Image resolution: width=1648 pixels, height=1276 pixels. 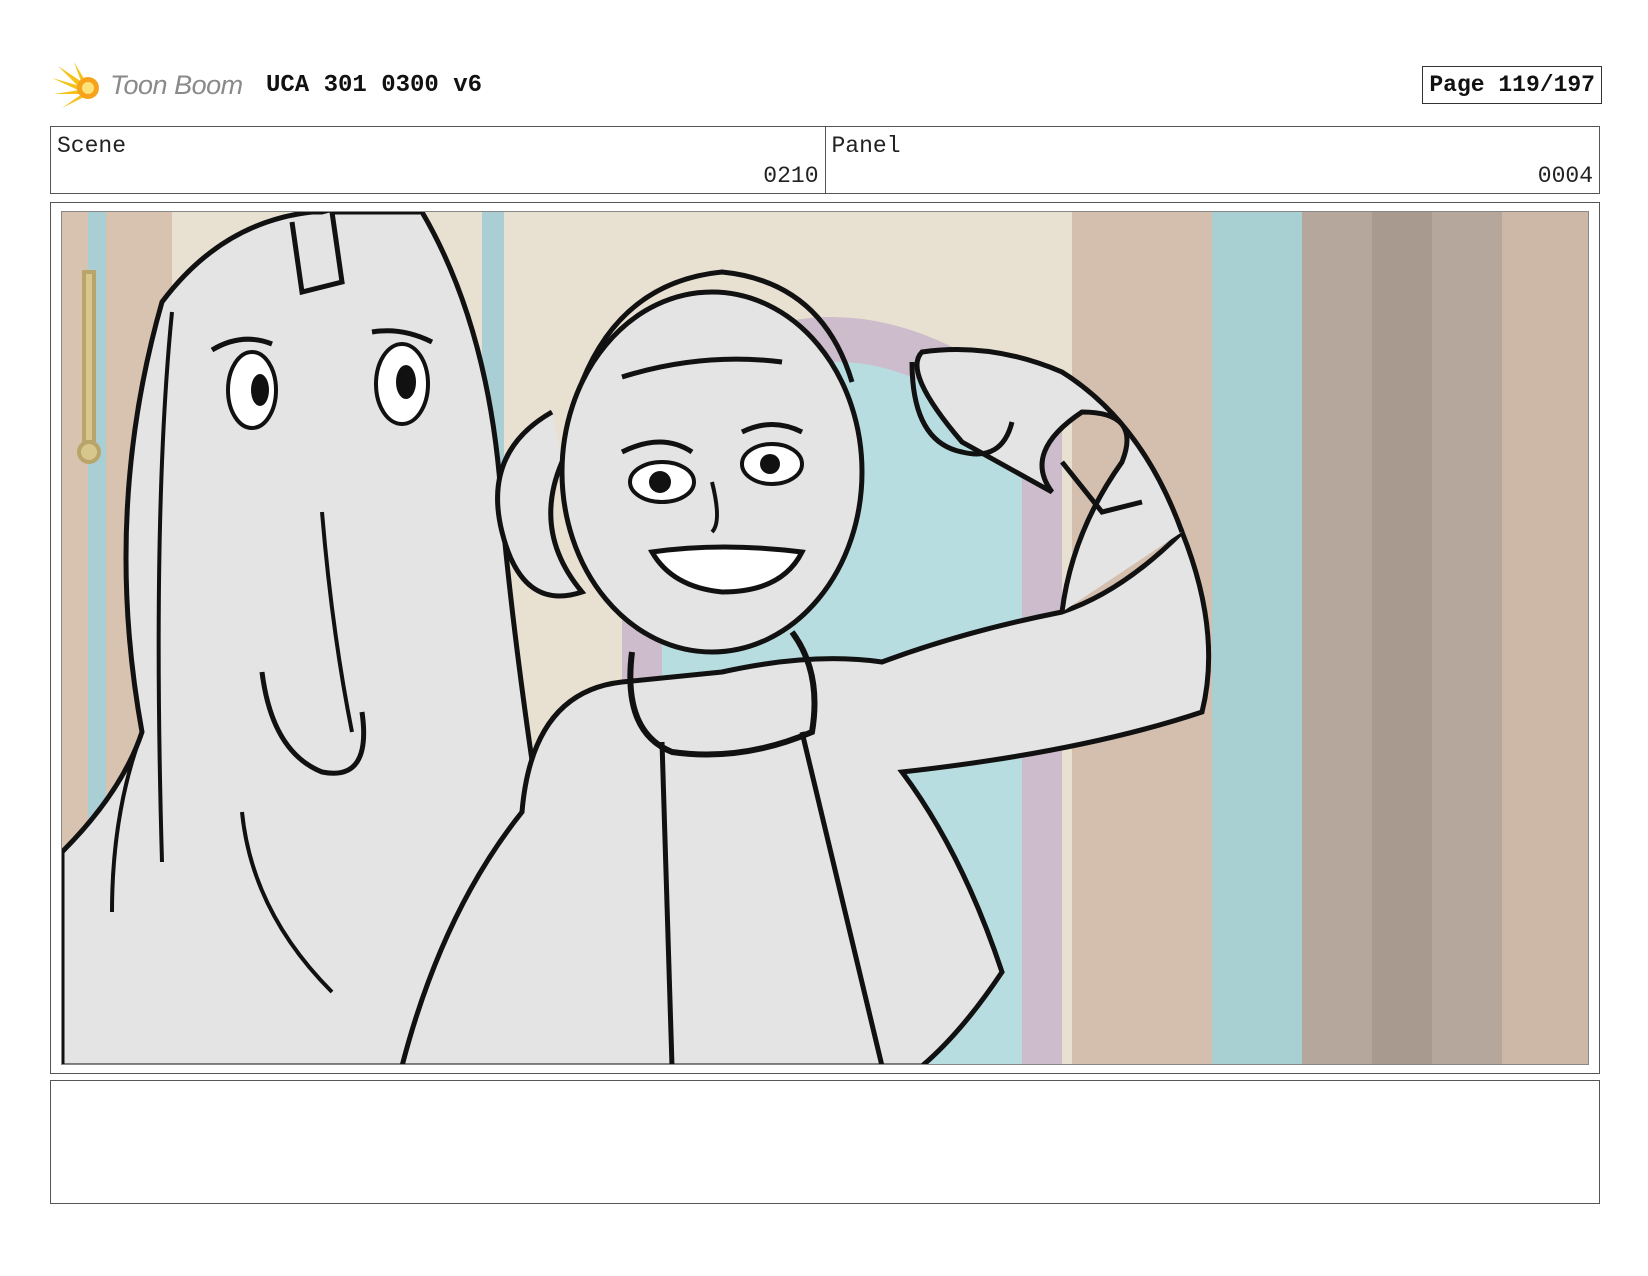 I want to click on girl-head, so click(x=712, y=472).